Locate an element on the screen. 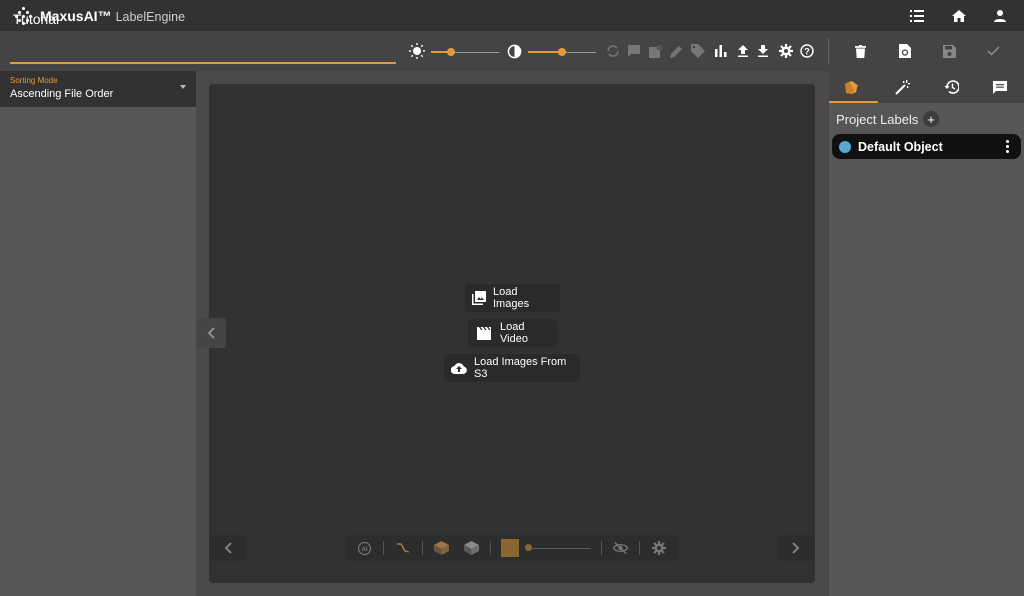 The width and height of the screenshot is (1024, 596). load-video-button: Load Video is located at coordinates (512, 333).